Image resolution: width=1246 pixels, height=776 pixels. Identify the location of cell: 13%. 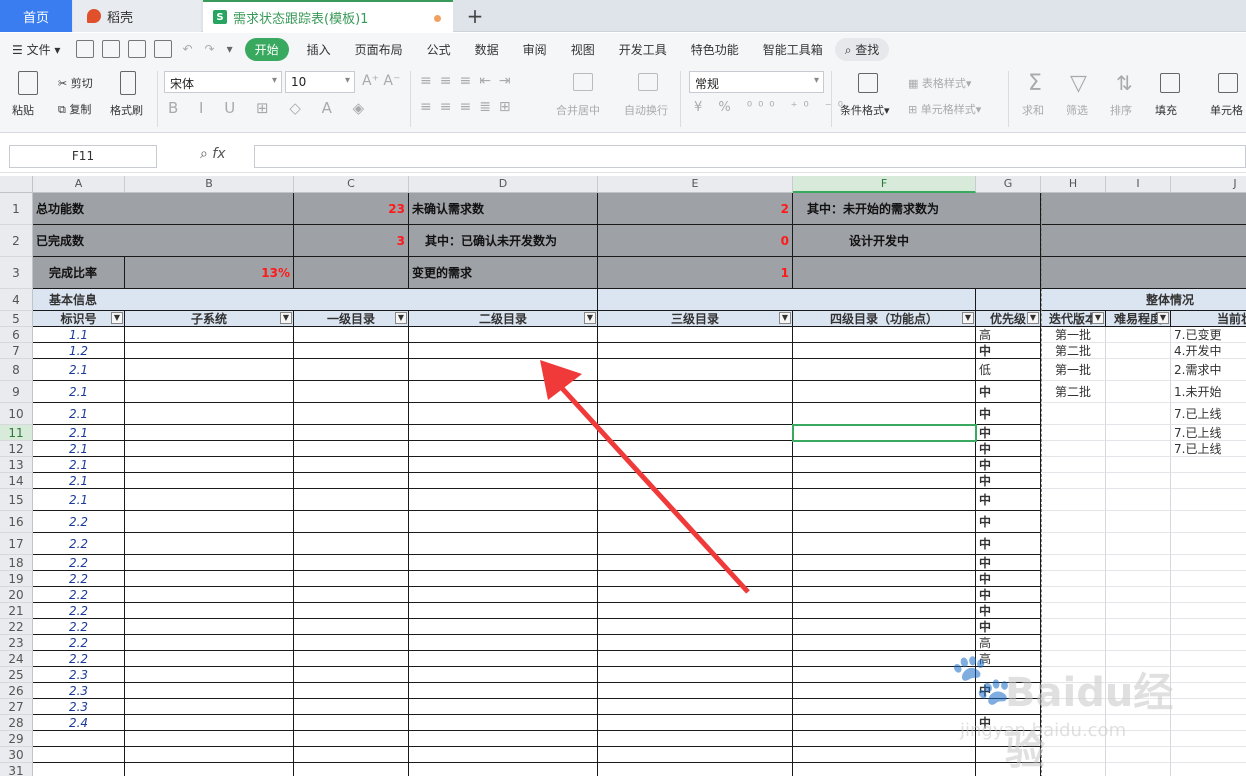
(209, 273).